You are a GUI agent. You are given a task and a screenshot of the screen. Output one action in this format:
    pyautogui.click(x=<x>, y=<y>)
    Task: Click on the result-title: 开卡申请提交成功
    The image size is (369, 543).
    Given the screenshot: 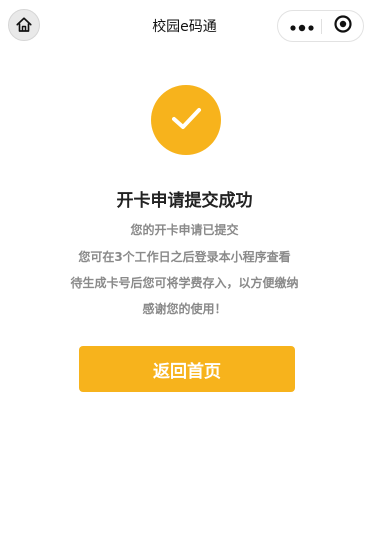 What is the action you would take?
    pyautogui.click(x=184, y=201)
    